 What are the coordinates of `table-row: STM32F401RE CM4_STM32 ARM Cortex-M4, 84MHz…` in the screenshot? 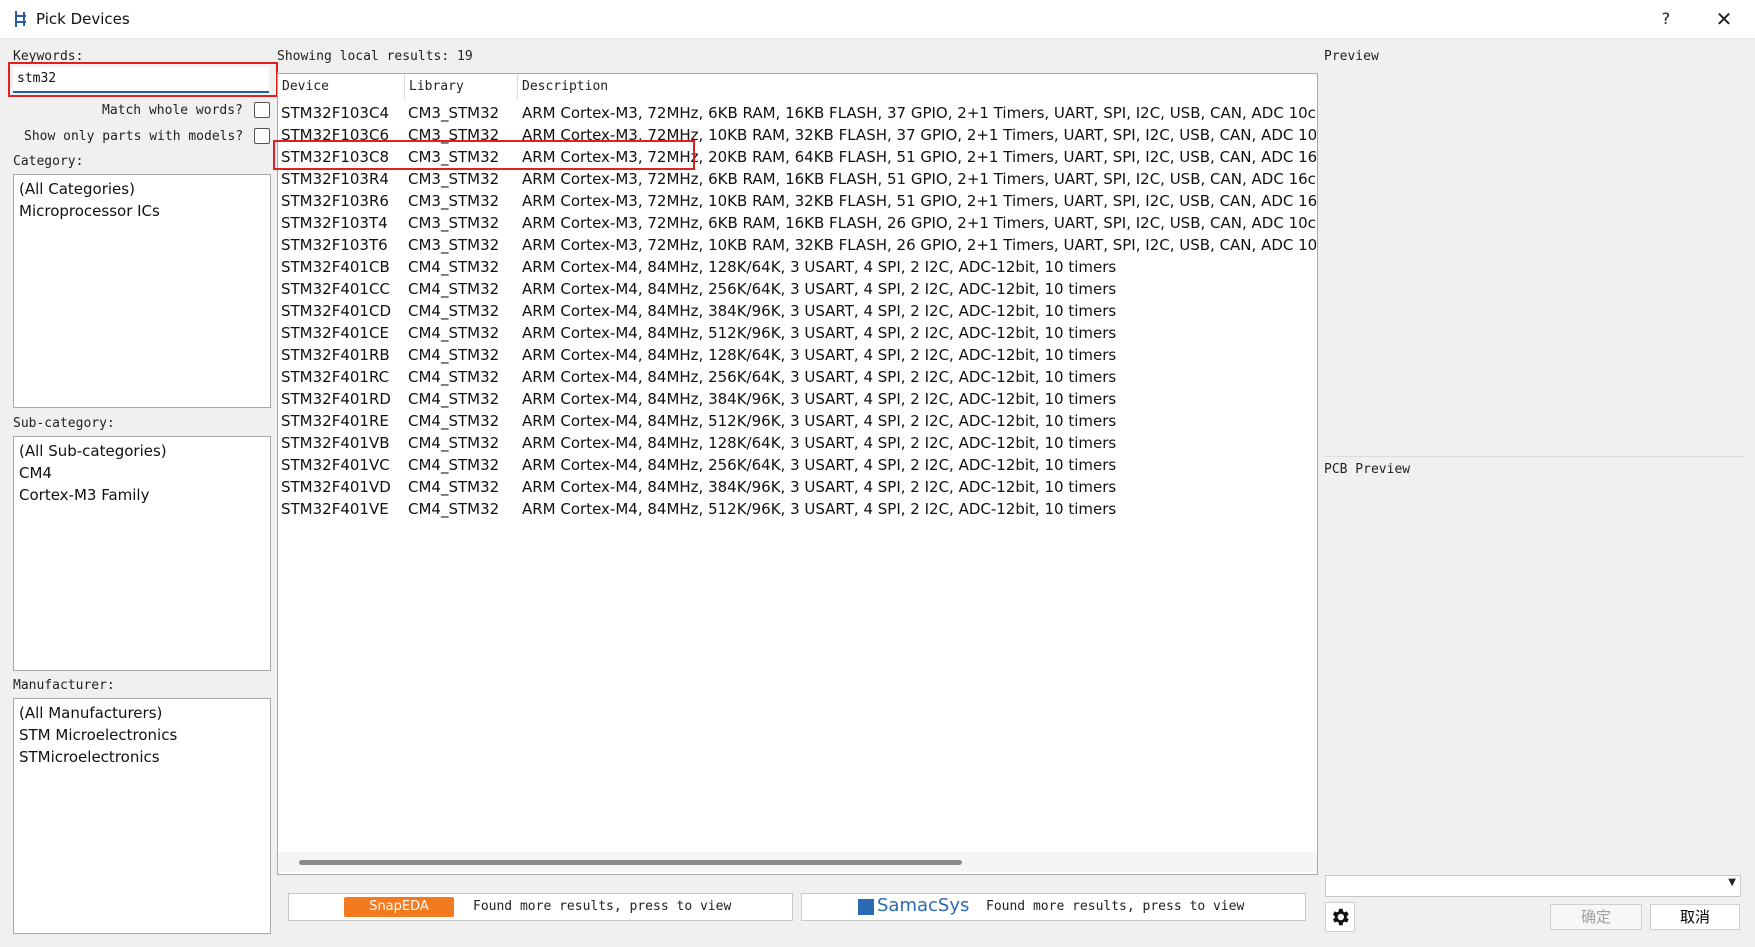 It's located at (797, 421).